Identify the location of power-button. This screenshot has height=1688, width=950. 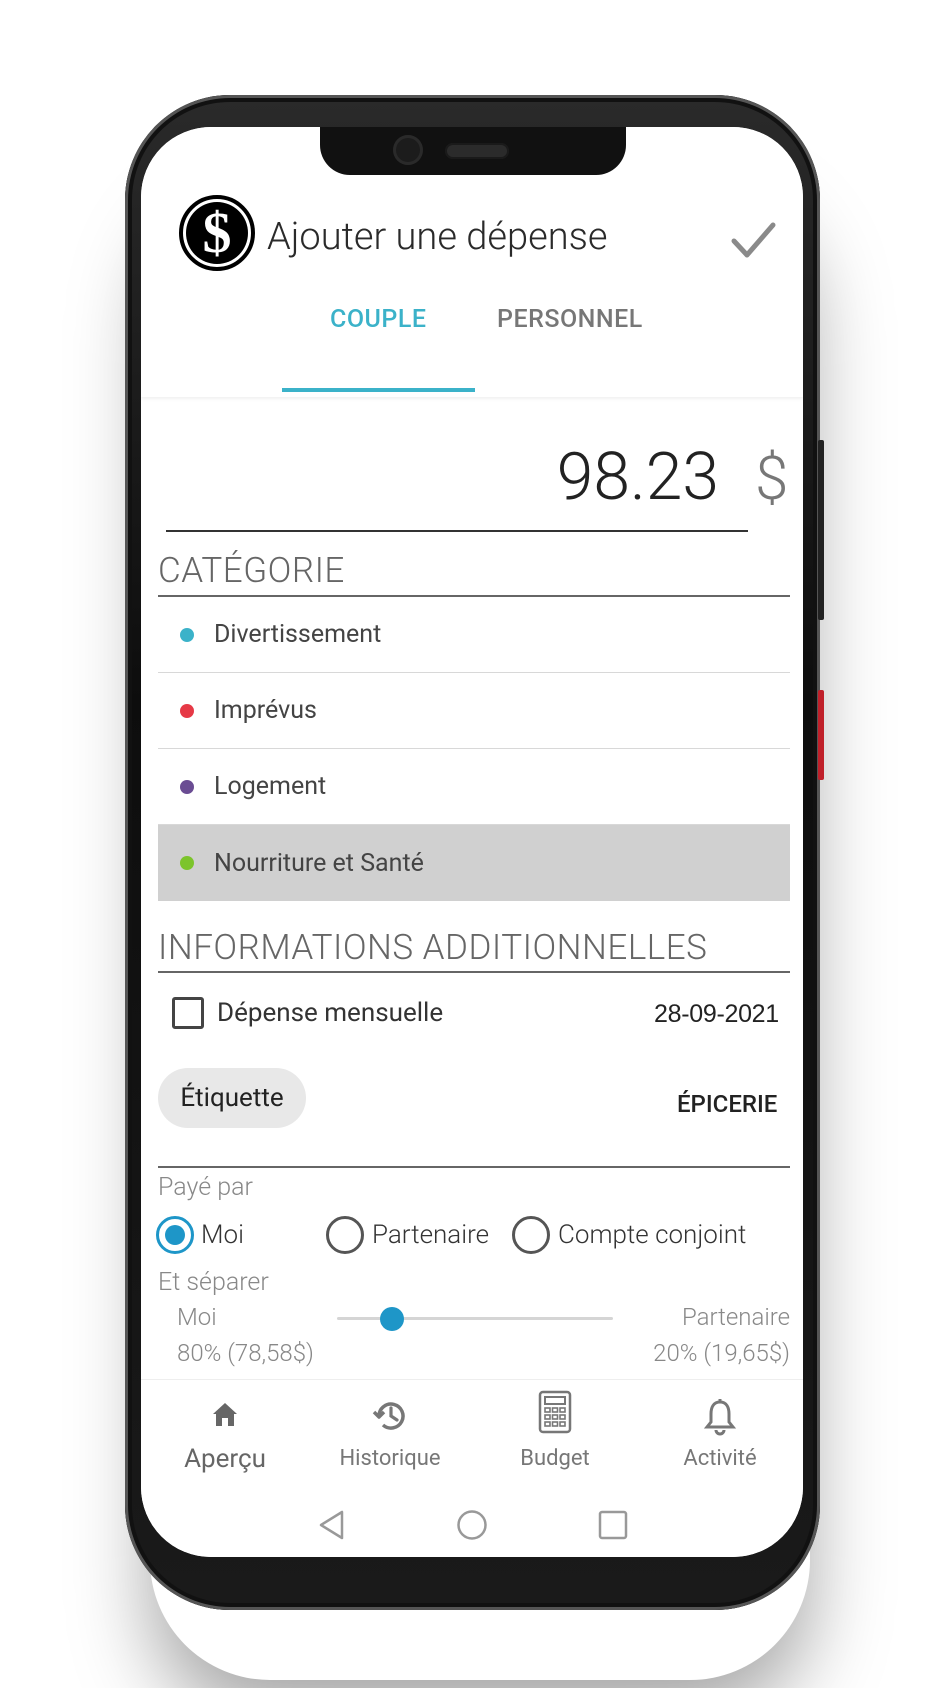
(821, 530).